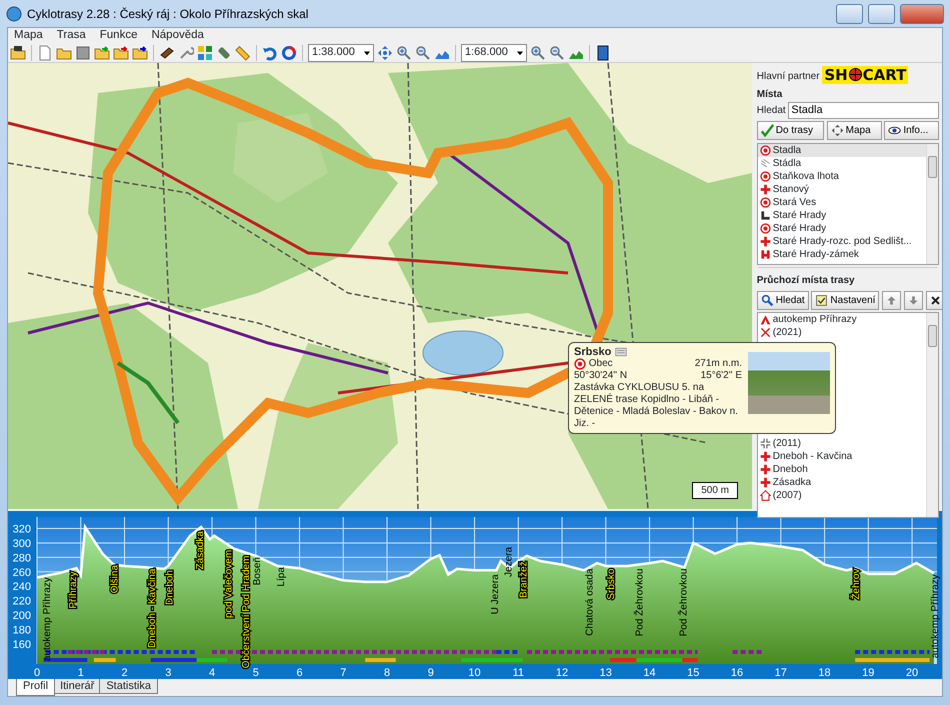 This screenshot has height=705, width=950. I want to click on list-item: Dneboh, so click(842, 469).